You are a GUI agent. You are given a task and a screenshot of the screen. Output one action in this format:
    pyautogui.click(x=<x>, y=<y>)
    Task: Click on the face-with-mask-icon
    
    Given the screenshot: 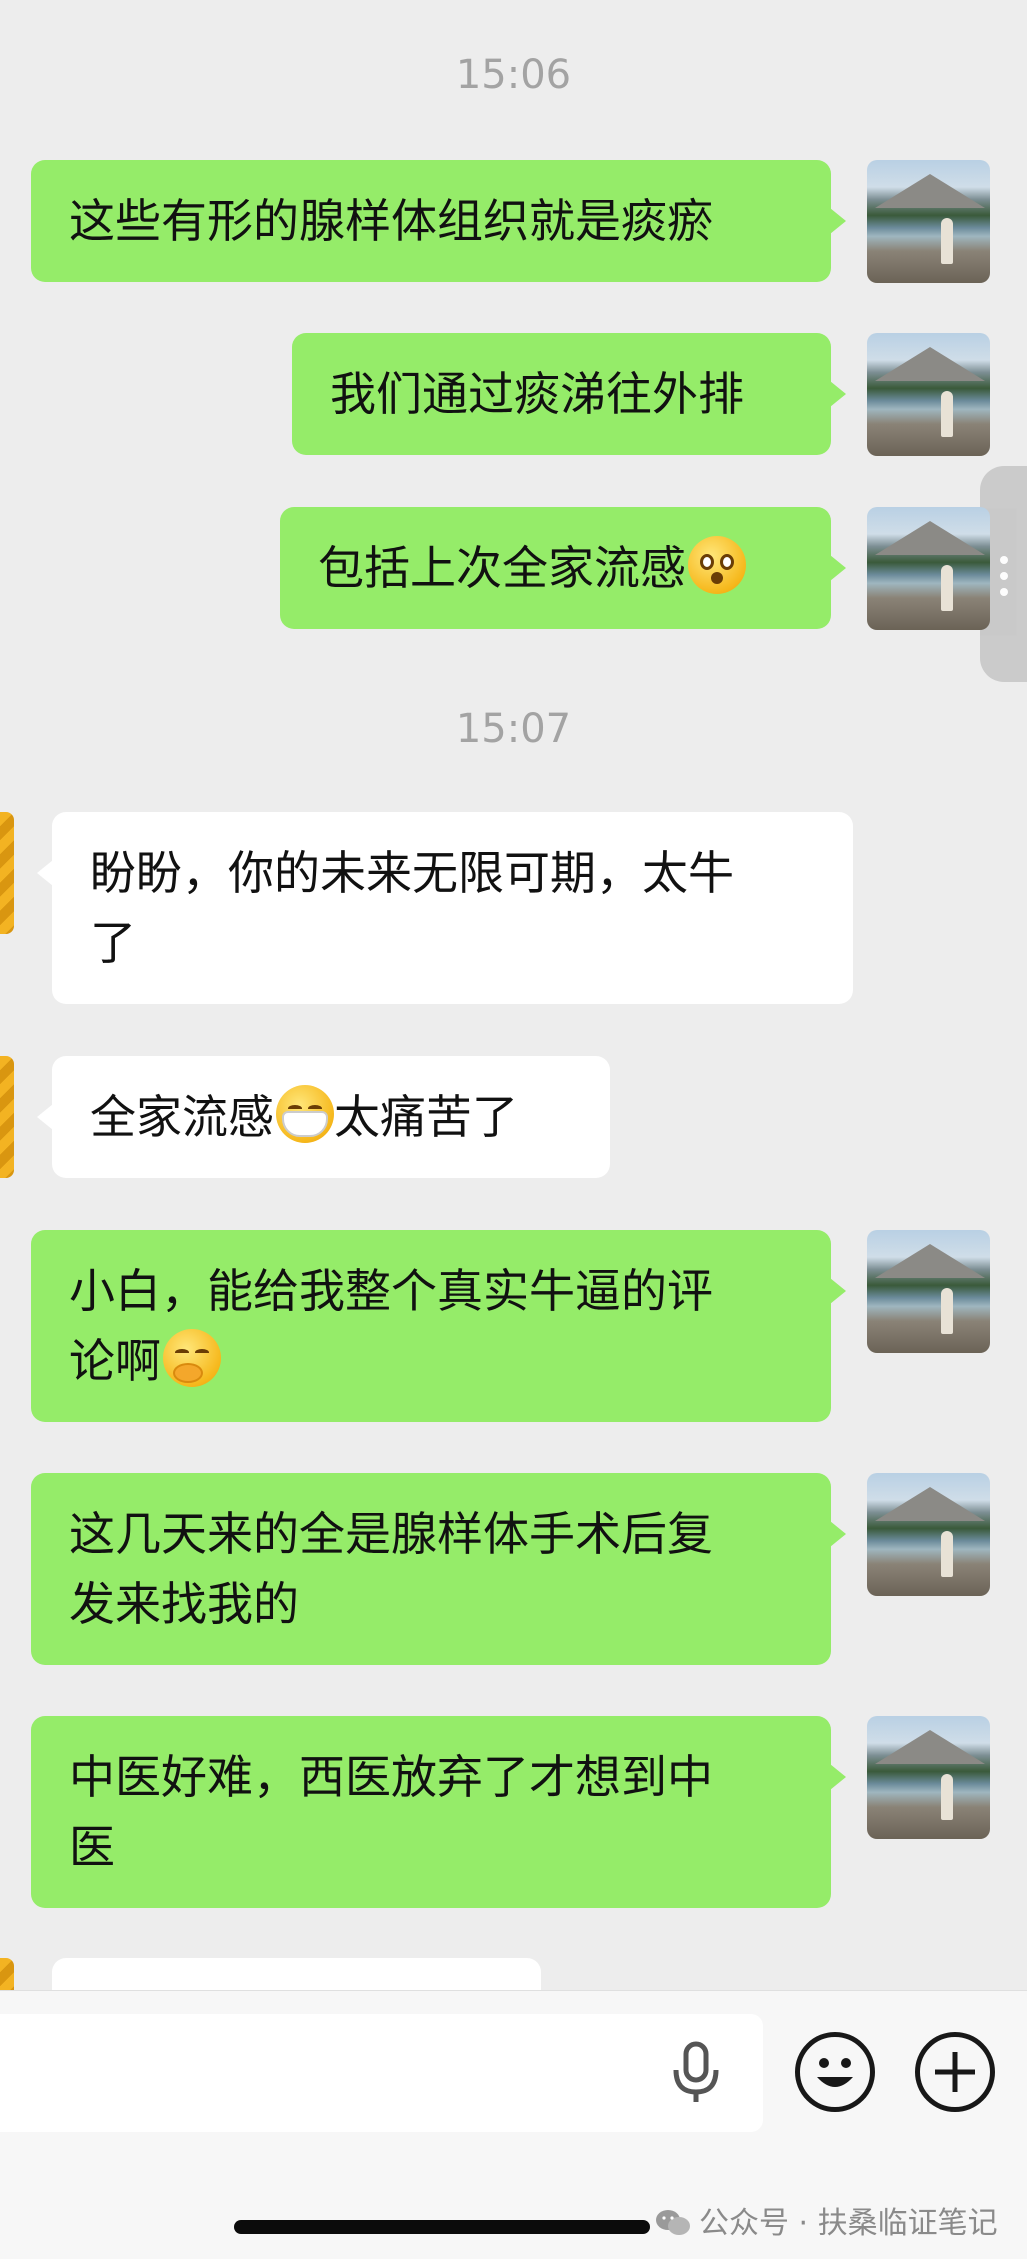 What is the action you would take?
    pyautogui.click(x=305, y=1114)
    